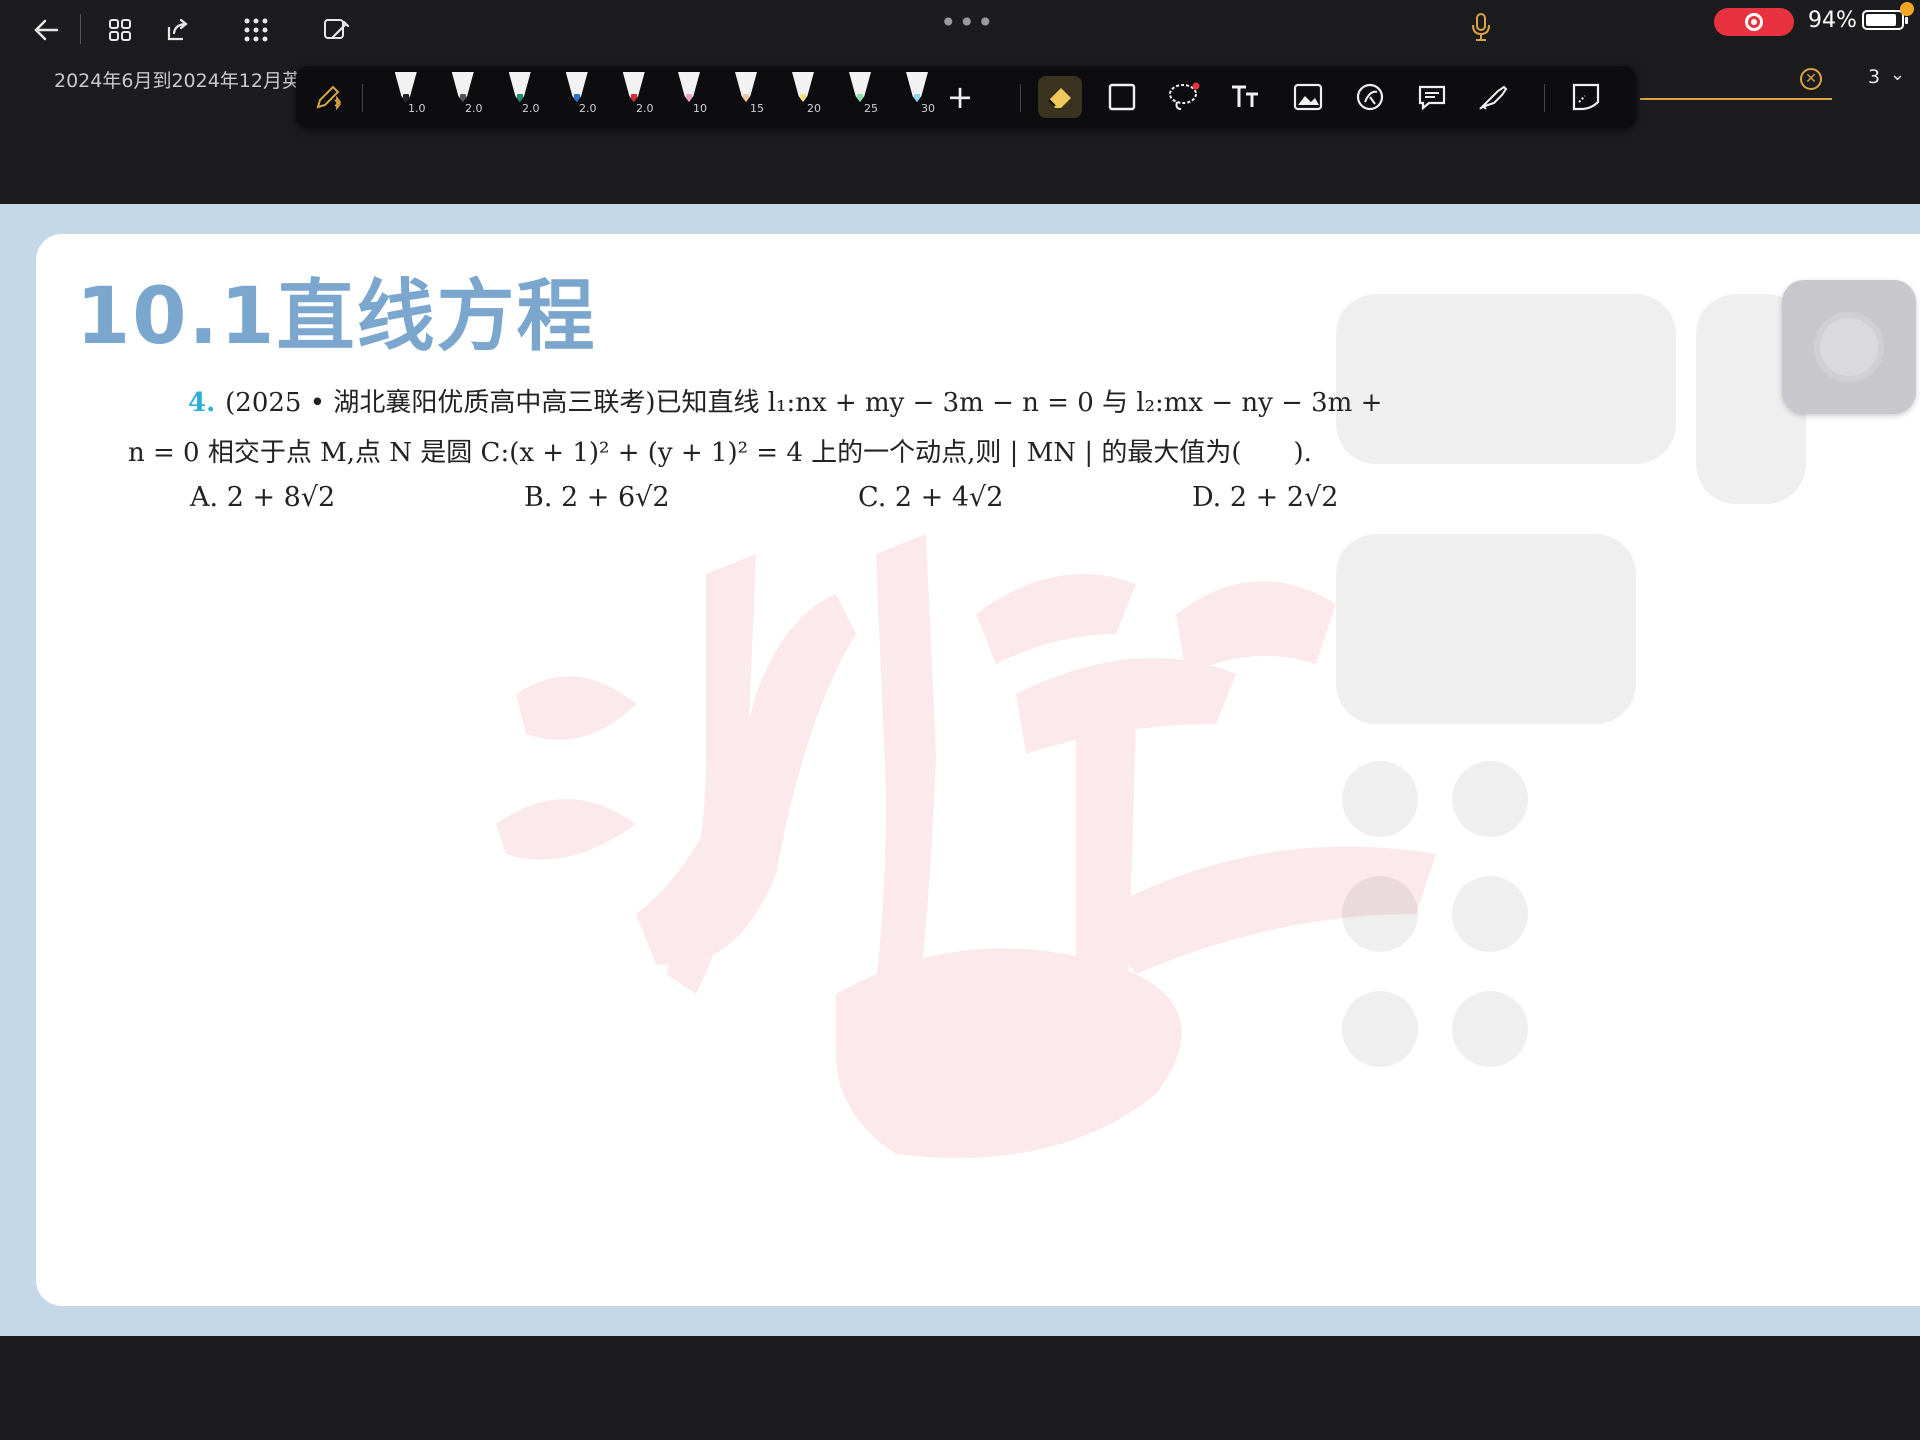 The width and height of the screenshot is (1920, 1440). I want to click on microphone-icon, so click(1484, 30).